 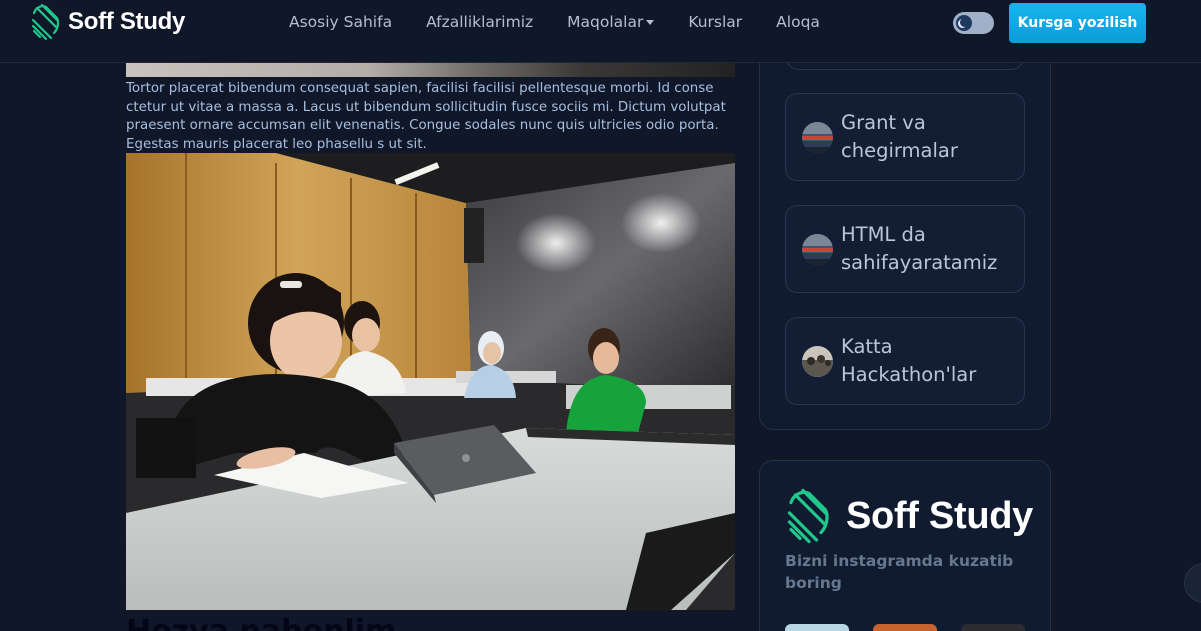 I want to click on next-section-heading: Hozva nabonlim, so click(x=261, y=622).